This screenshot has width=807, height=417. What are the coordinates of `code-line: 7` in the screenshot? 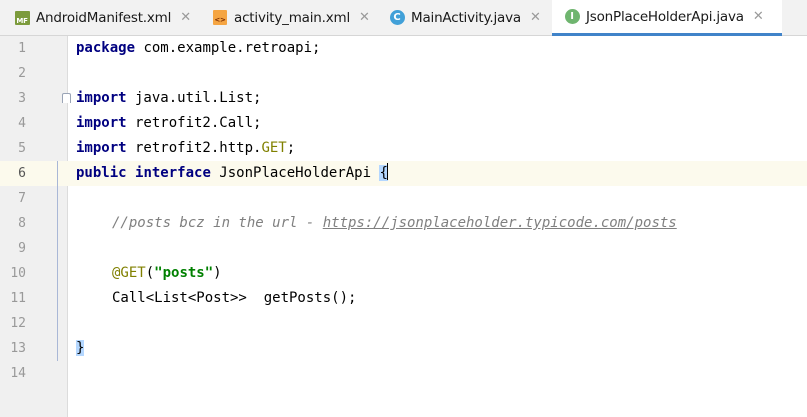 It's located at (403, 198).